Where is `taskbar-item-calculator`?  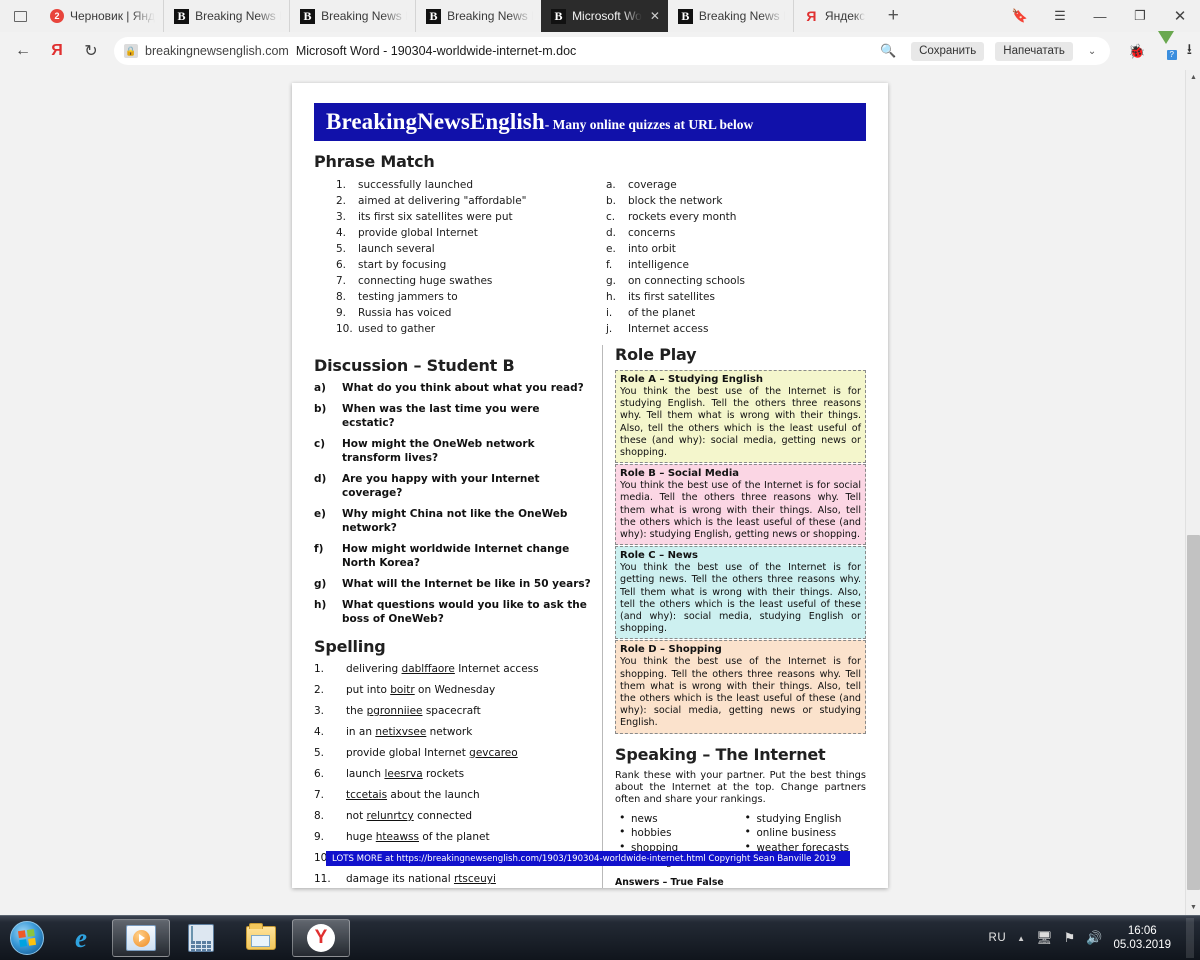 taskbar-item-calculator is located at coordinates (201, 938).